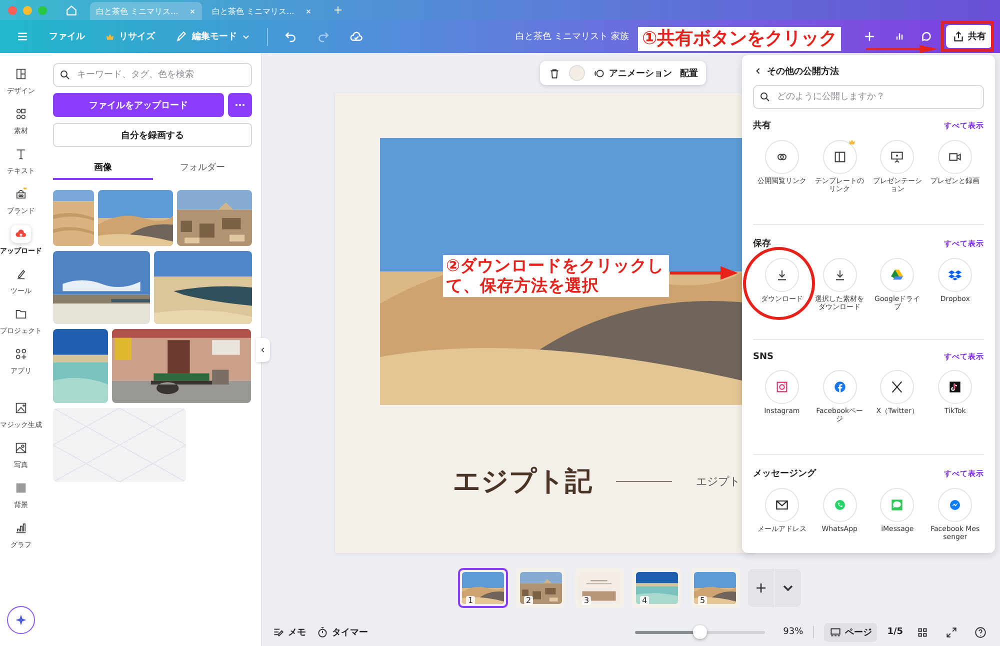 Image resolution: width=1000 pixels, height=646 pixels. What do you see at coordinates (572, 36) in the screenshot?
I see `document-title: 白と茶色 ミニマリスト 家族` at bounding box center [572, 36].